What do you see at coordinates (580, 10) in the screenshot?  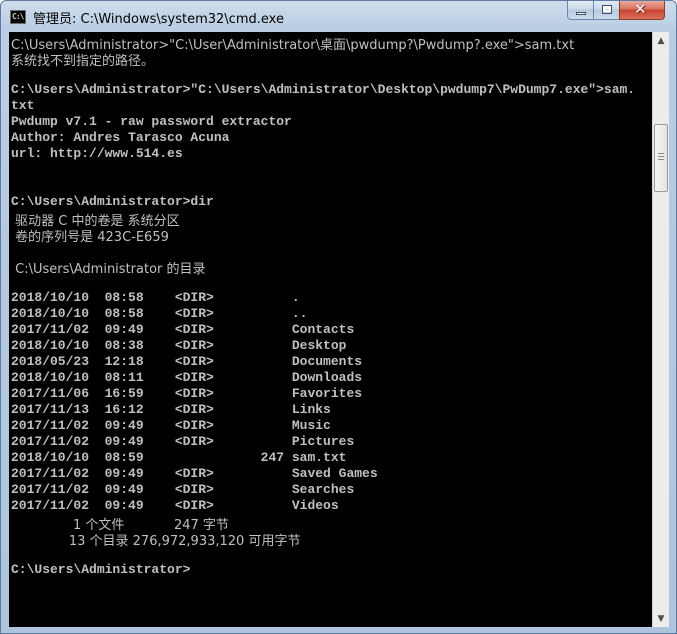 I see `minimize-button` at bounding box center [580, 10].